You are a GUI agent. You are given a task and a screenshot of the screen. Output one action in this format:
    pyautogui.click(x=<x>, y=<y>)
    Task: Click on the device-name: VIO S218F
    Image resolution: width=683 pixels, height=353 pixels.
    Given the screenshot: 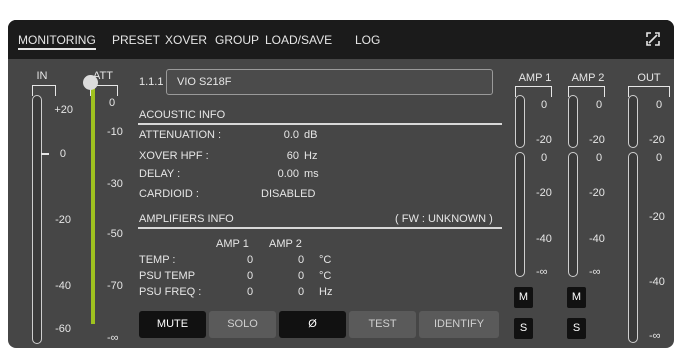 What is the action you would take?
    pyautogui.click(x=204, y=82)
    